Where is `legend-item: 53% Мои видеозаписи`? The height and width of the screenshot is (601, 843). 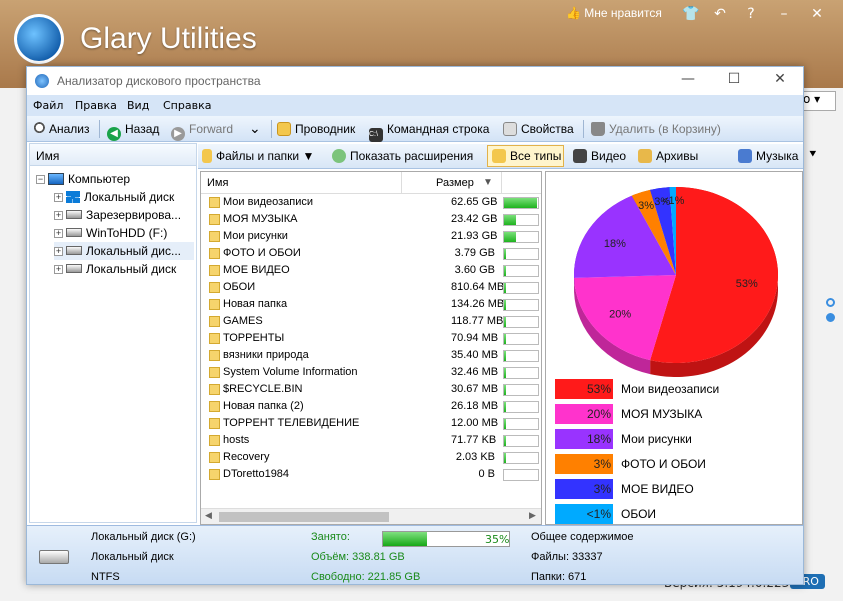
legend-item: 53% Мои видеозаписи is located at coordinates (670, 390).